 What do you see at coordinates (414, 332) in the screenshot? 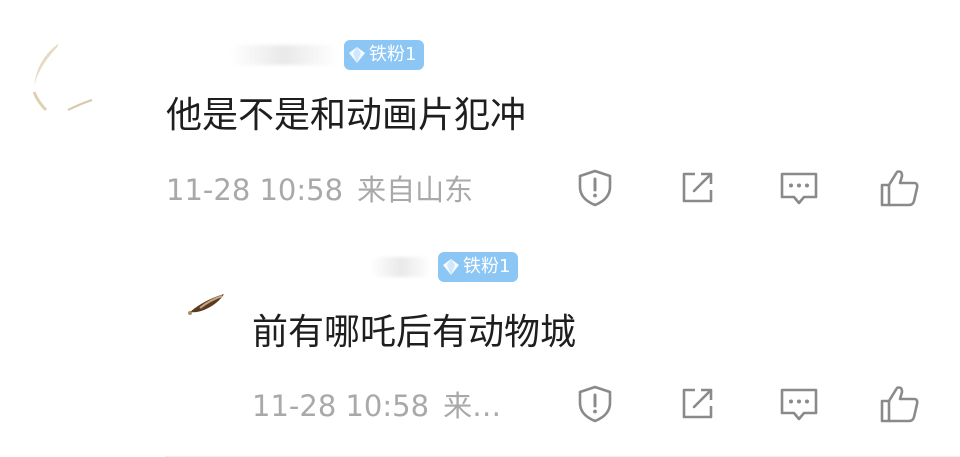
I see `comment-text: 前有哪吒后有动物城` at bounding box center [414, 332].